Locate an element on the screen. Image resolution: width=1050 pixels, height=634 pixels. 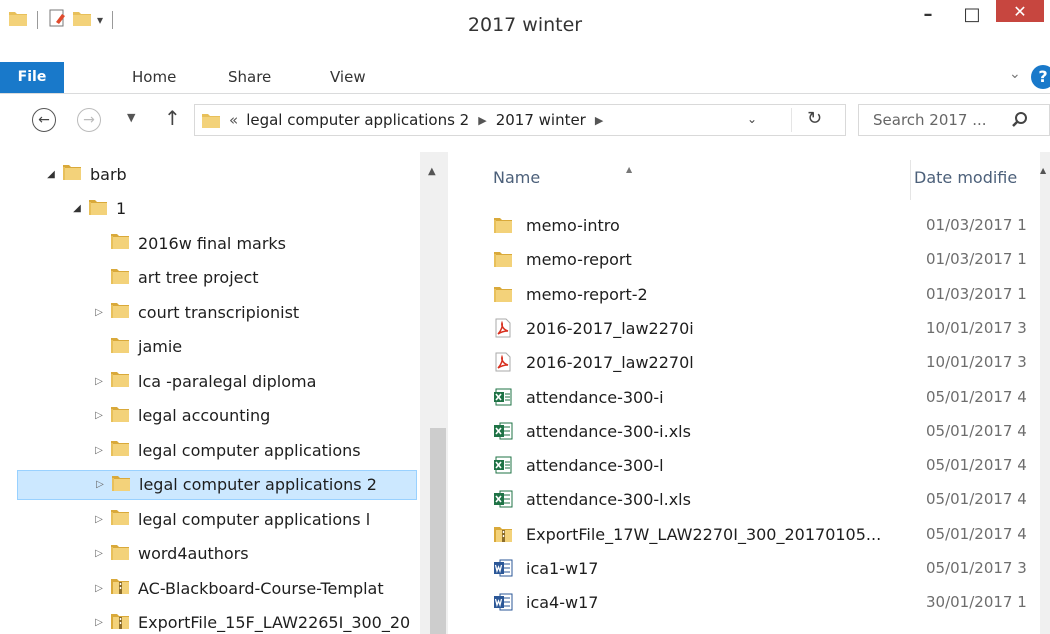
tree-item: ▷ legal computer applications 2 is located at coordinates (217, 484).